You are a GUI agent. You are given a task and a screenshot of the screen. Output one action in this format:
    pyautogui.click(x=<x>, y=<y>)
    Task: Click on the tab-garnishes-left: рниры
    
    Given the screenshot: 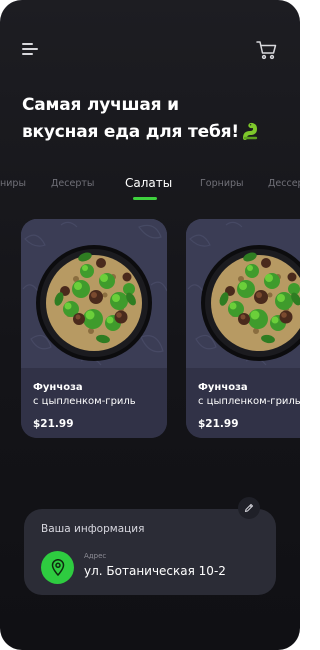 What is the action you would take?
    pyautogui.click(x=13, y=183)
    